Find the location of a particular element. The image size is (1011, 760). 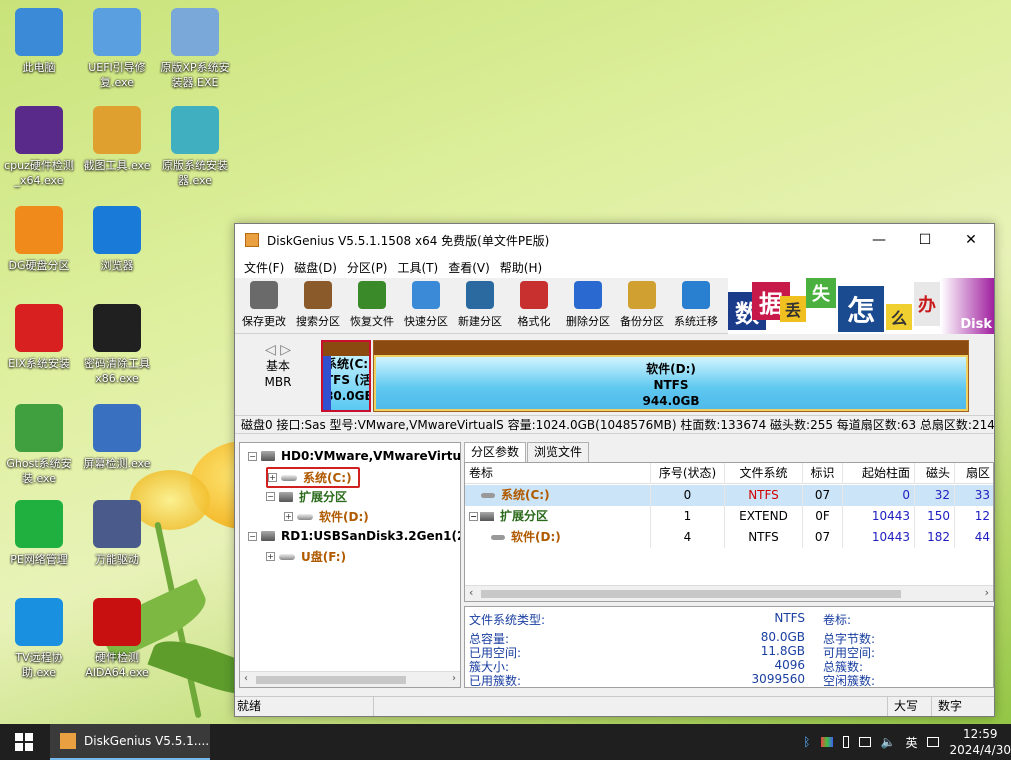

close-button: ✕ is located at coordinates (971, 240).